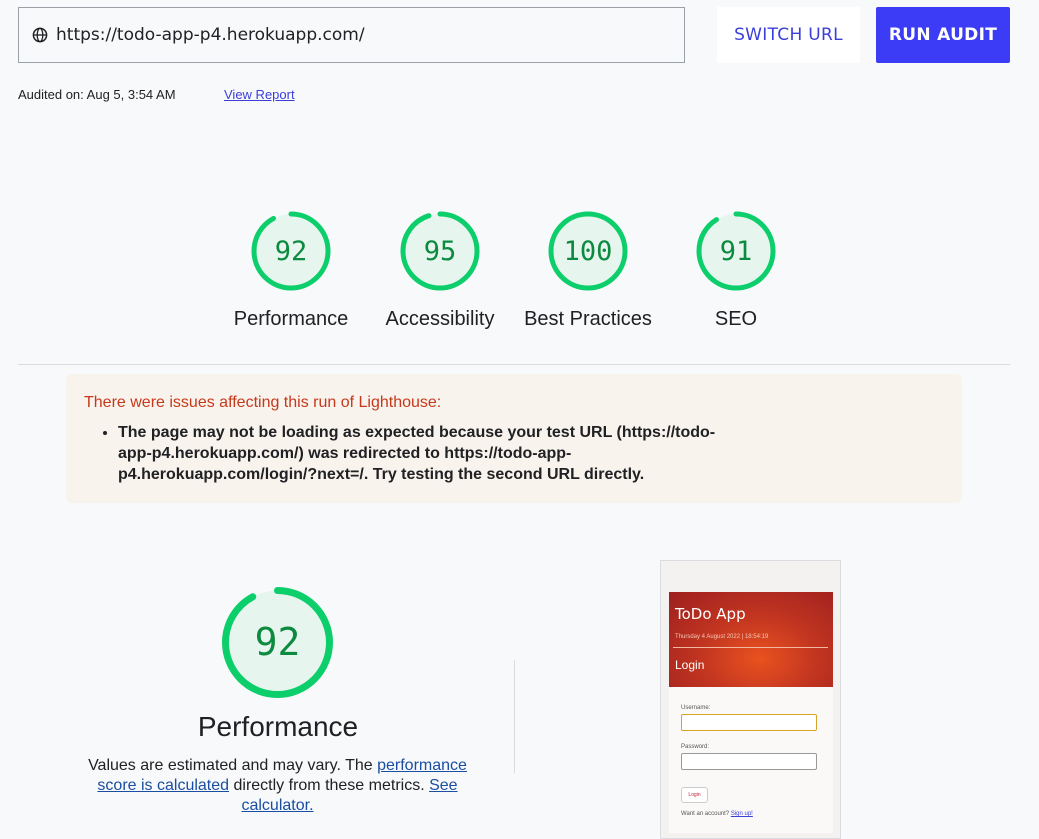  Describe the element at coordinates (40, 35) in the screenshot. I see `globe-icon` at that location.